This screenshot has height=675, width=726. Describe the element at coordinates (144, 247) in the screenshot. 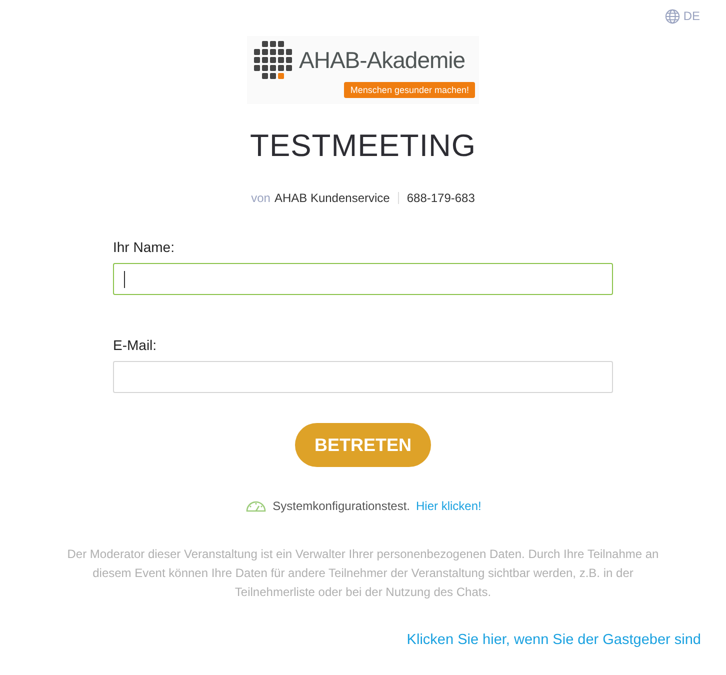

I see `field-label: Ihr Name:` at that location.